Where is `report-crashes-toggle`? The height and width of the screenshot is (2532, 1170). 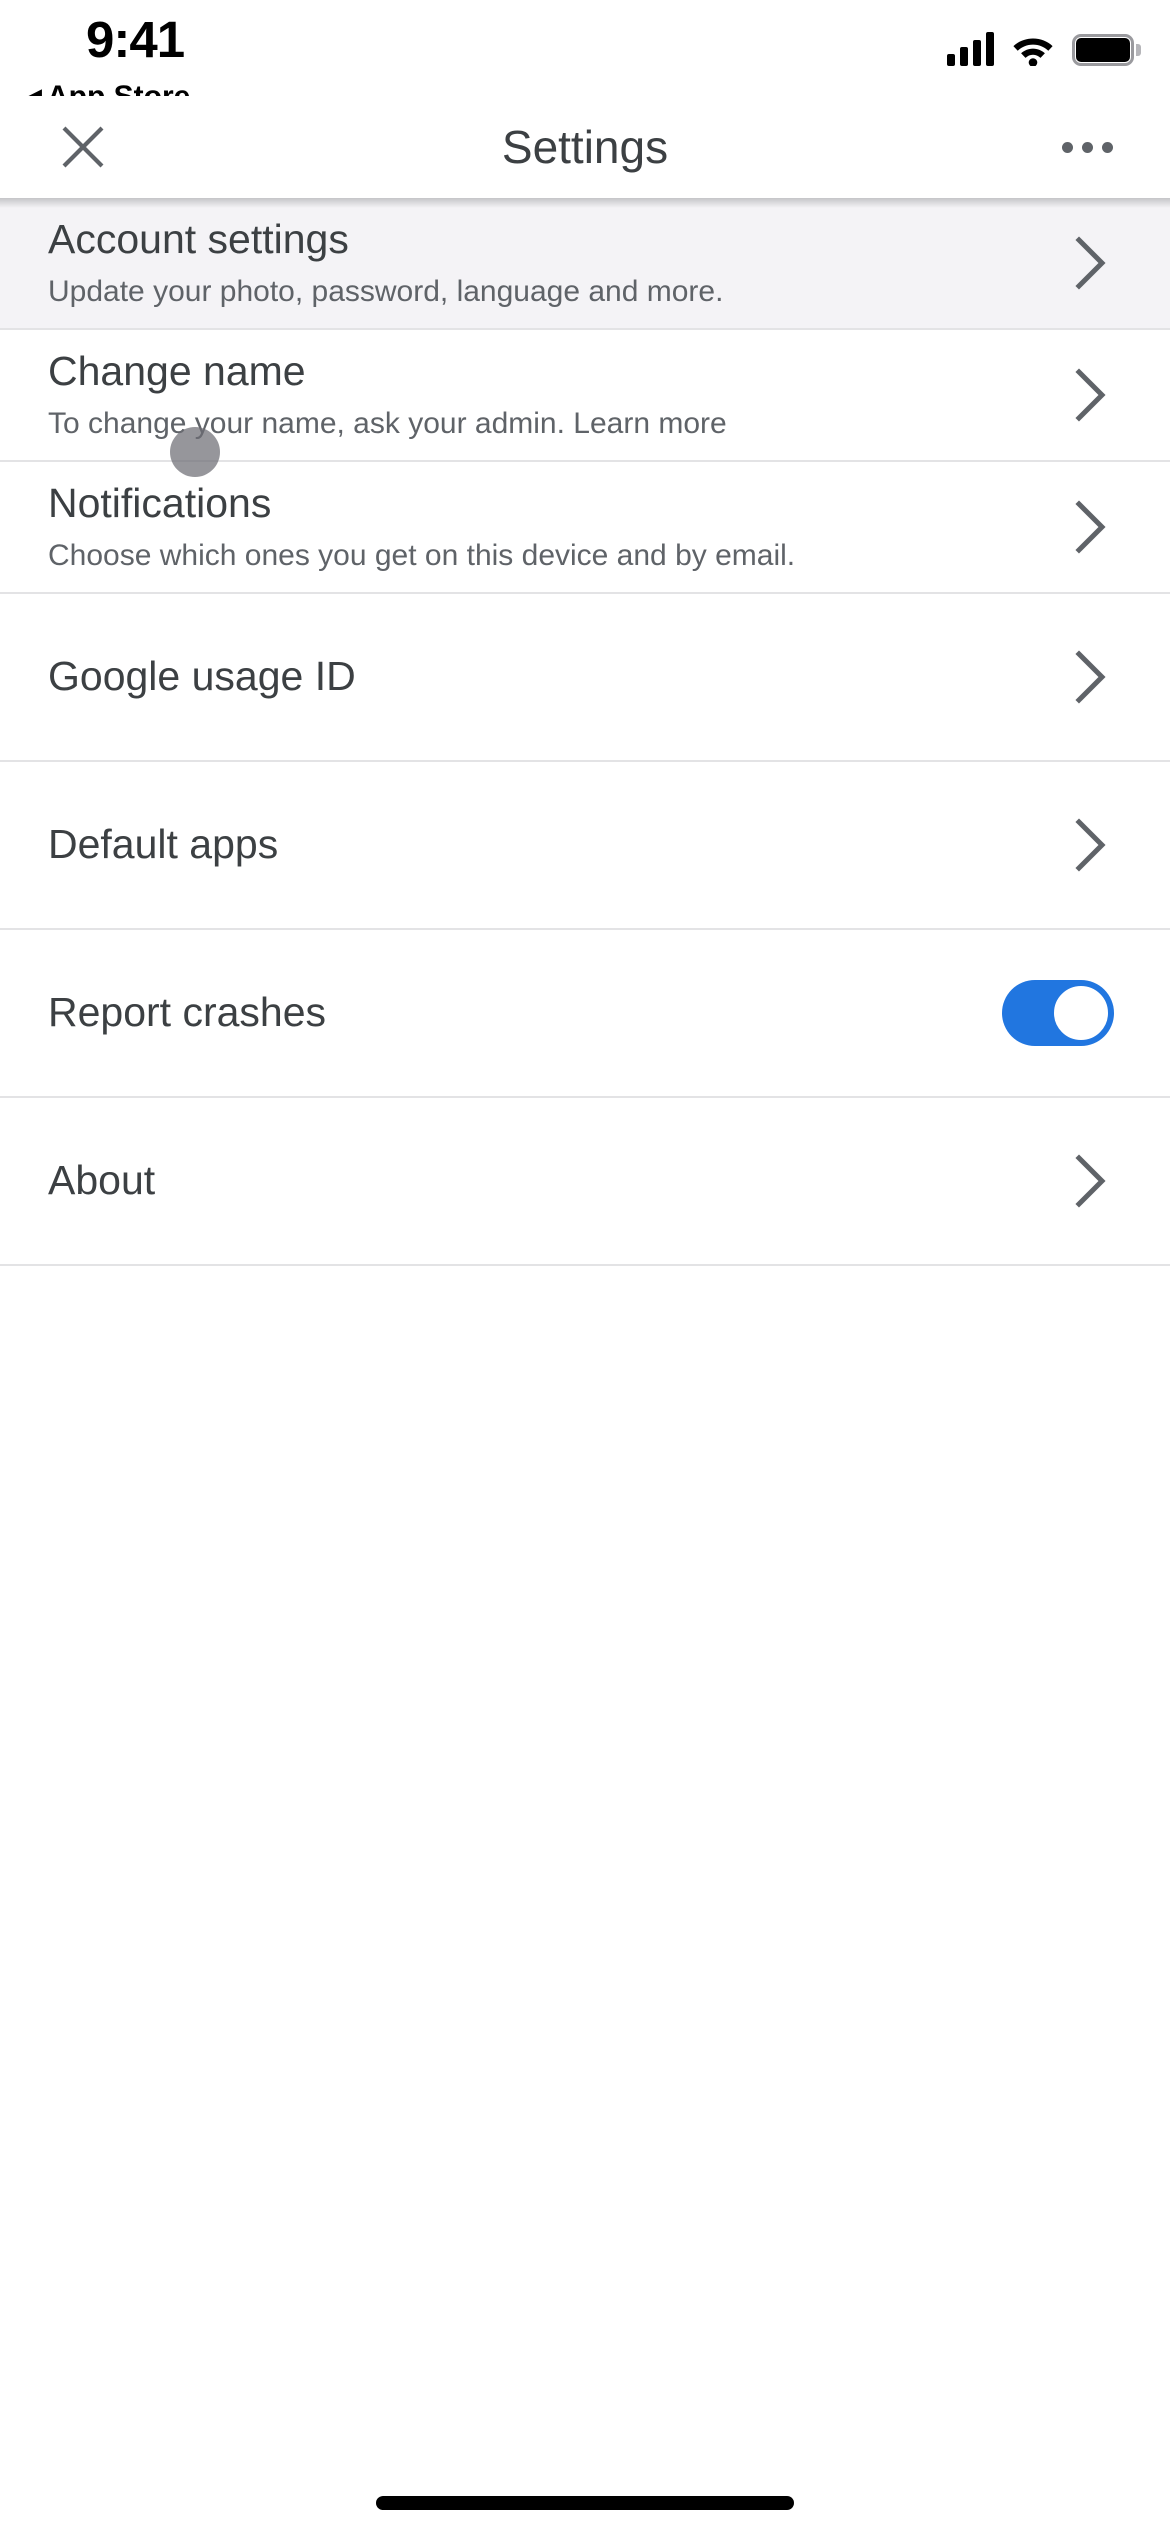 report-crashes-toggle is located at coordinates (1058, 1013).